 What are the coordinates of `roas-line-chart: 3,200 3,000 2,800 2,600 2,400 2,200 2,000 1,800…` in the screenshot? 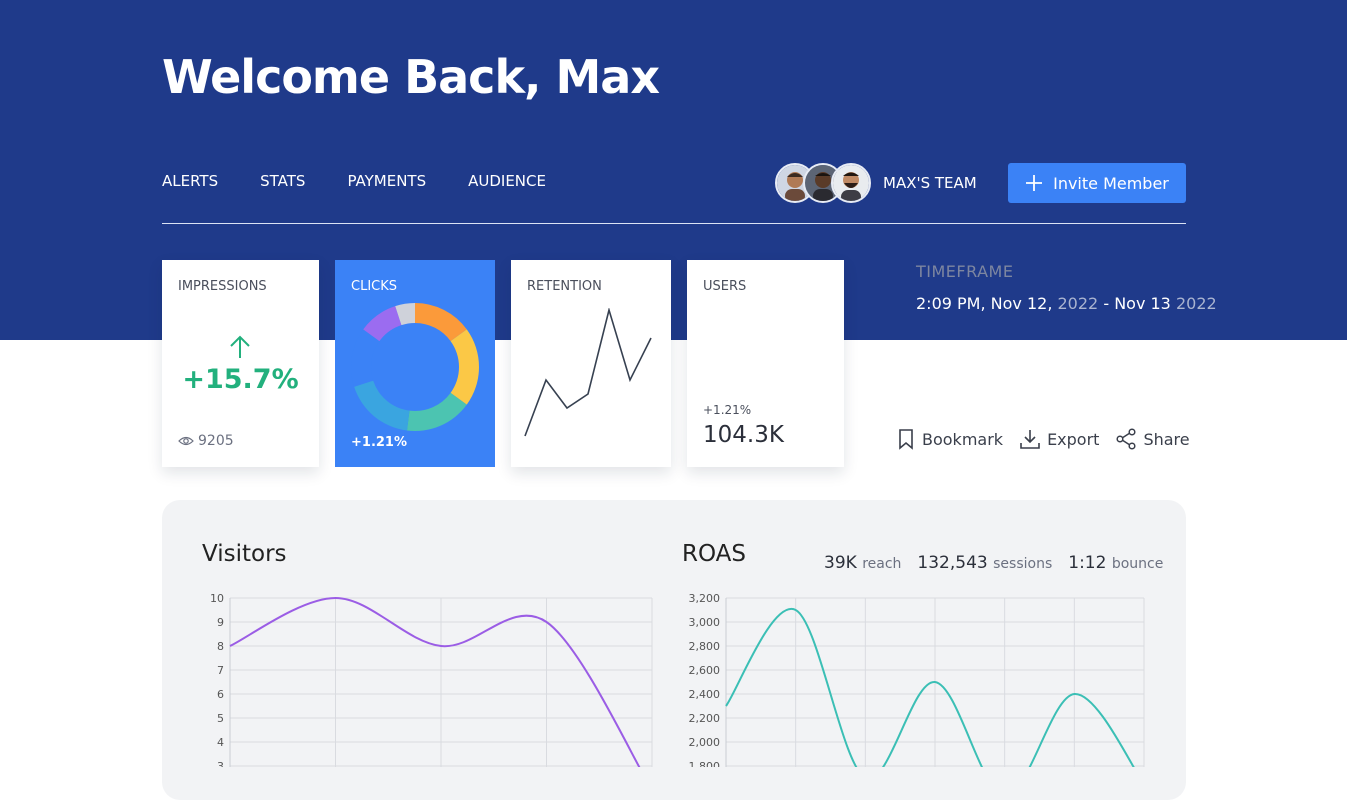 It's located at (917, 679).